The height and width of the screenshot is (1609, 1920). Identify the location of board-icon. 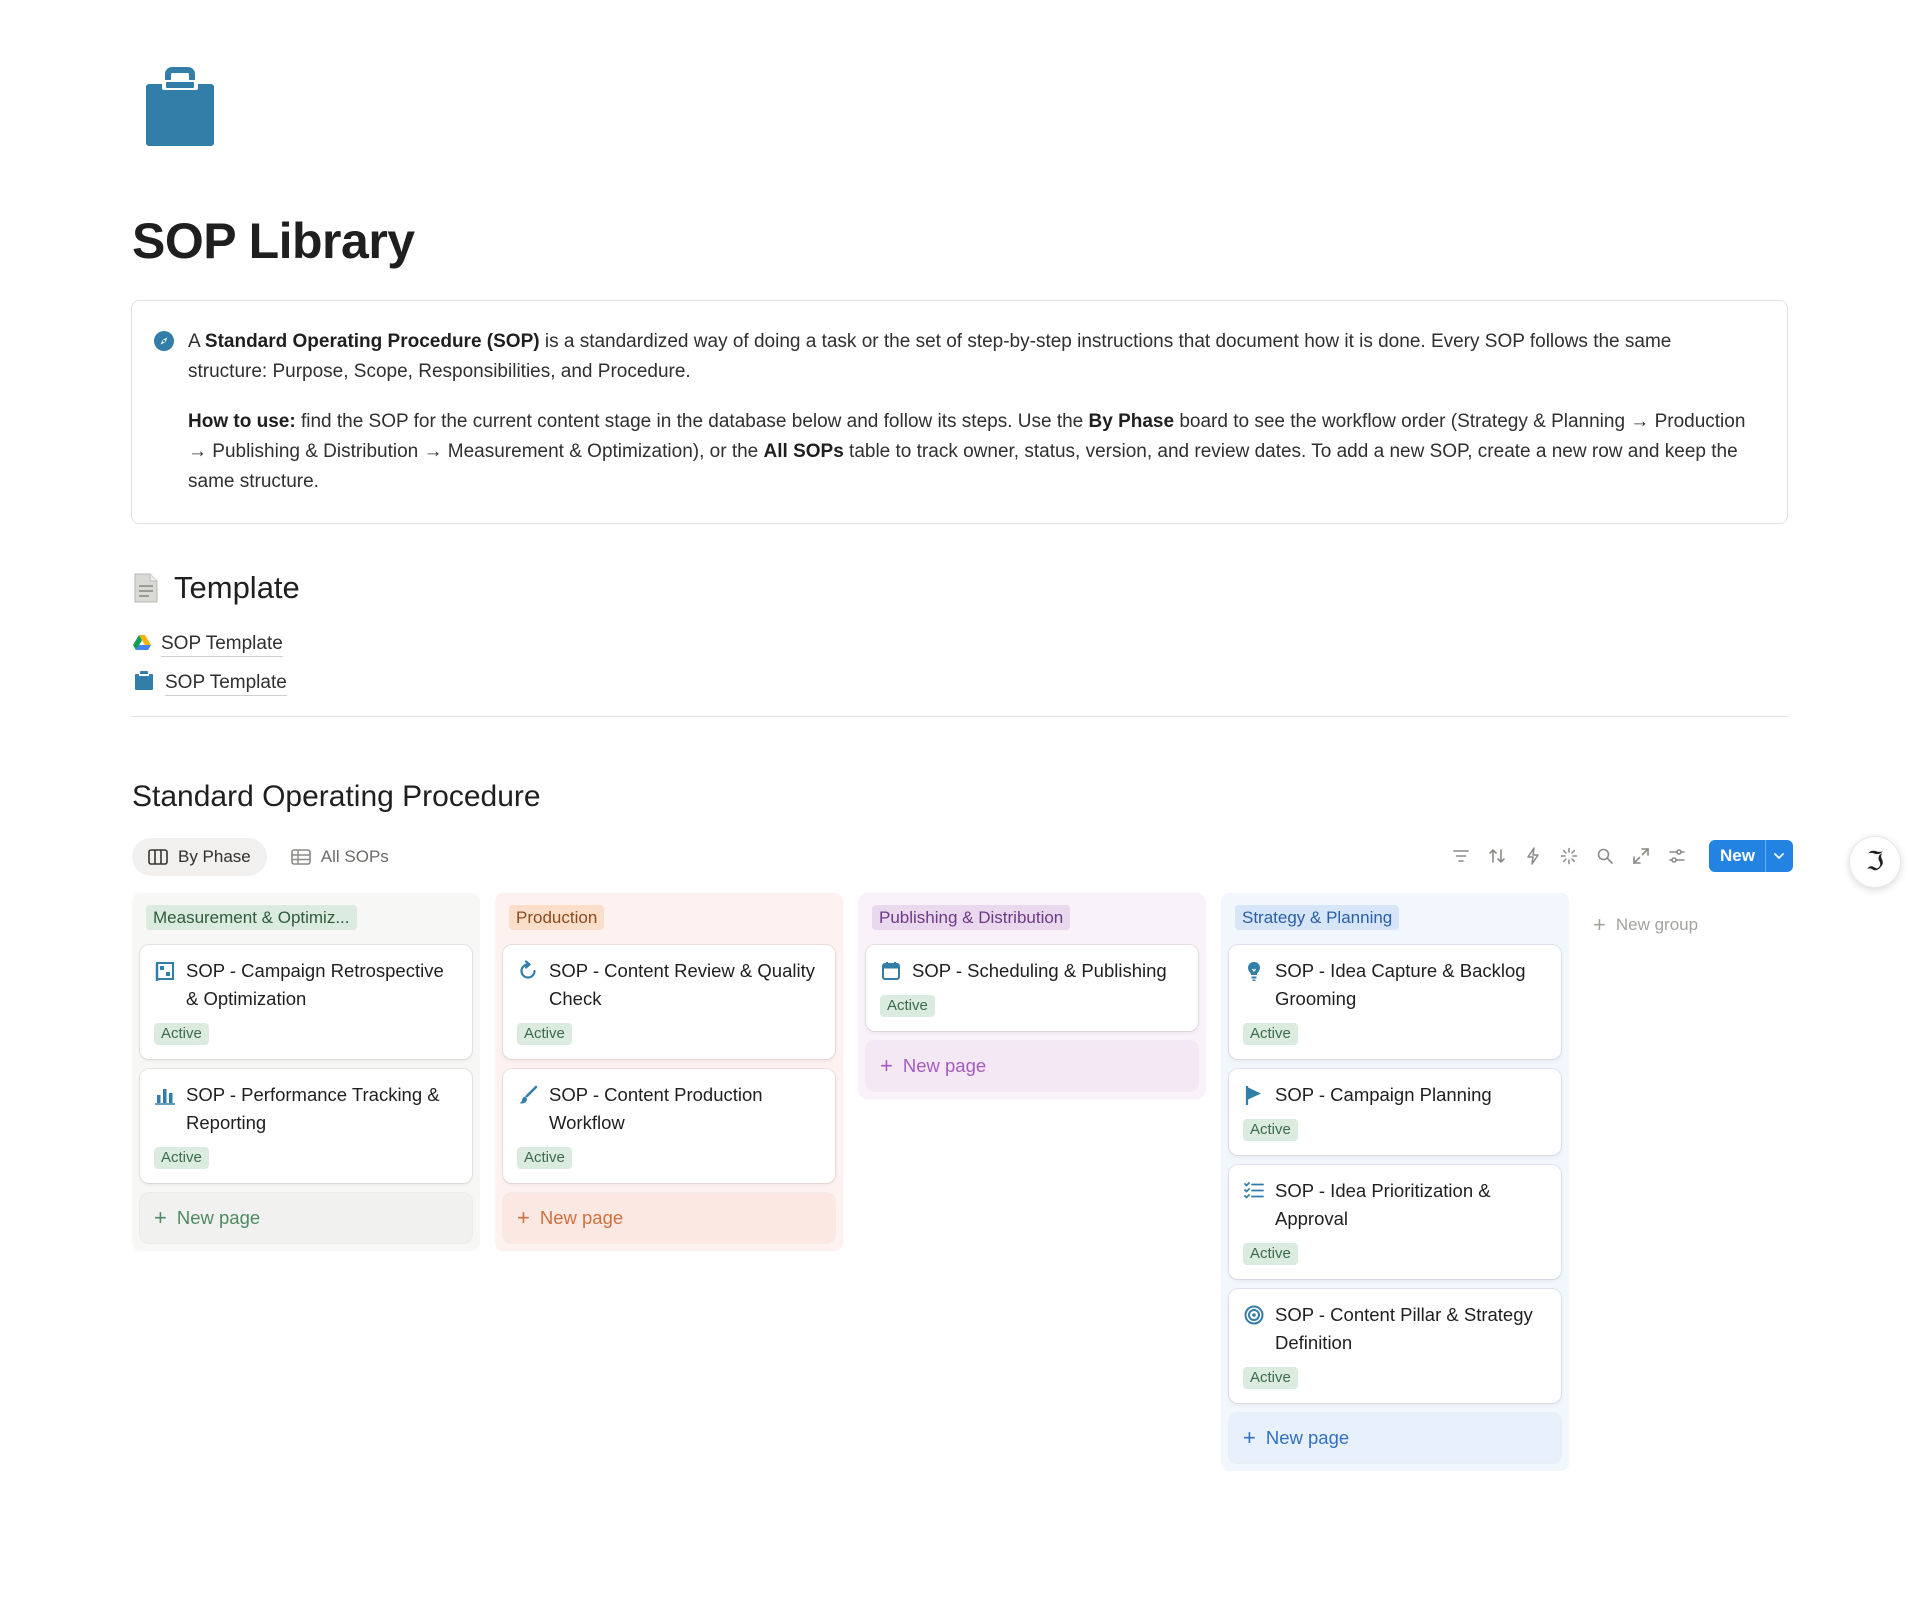
(158, 857).